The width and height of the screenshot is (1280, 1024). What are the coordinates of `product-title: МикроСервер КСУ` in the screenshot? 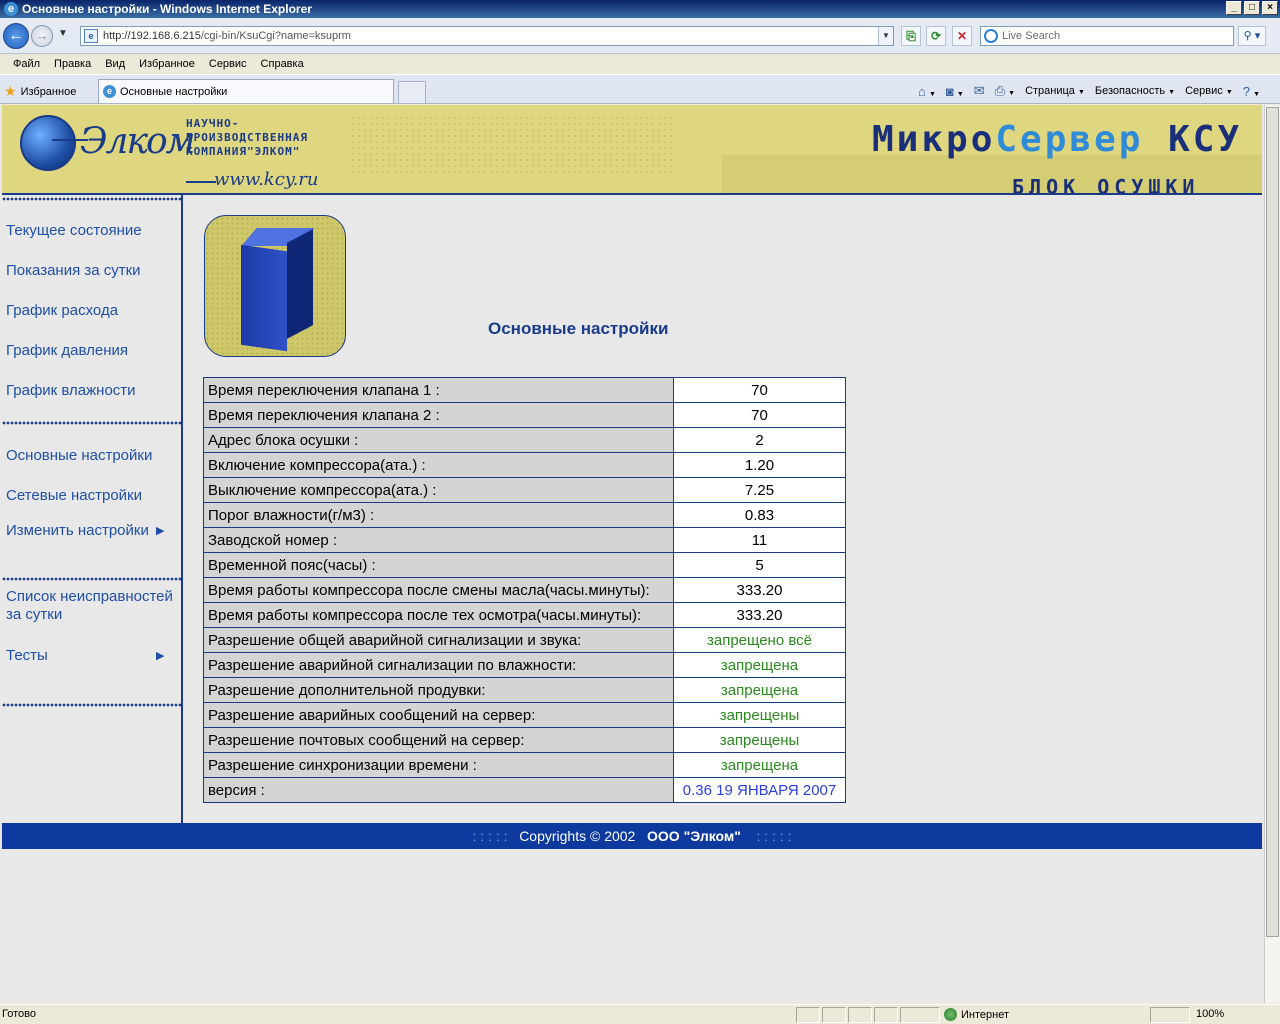 It's located at (1057, 139).